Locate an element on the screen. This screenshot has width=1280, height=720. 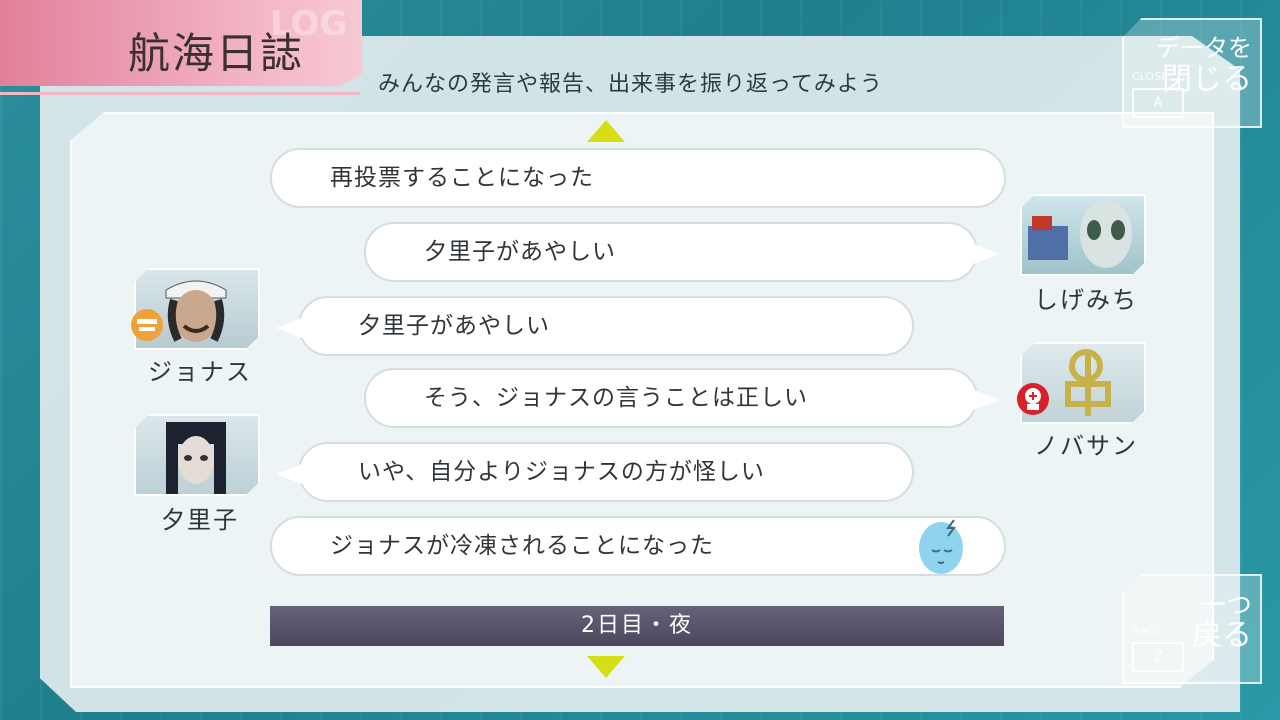
log-entry-event: ジョナスが冷凍されることになった is located at coordinates (638, 546).